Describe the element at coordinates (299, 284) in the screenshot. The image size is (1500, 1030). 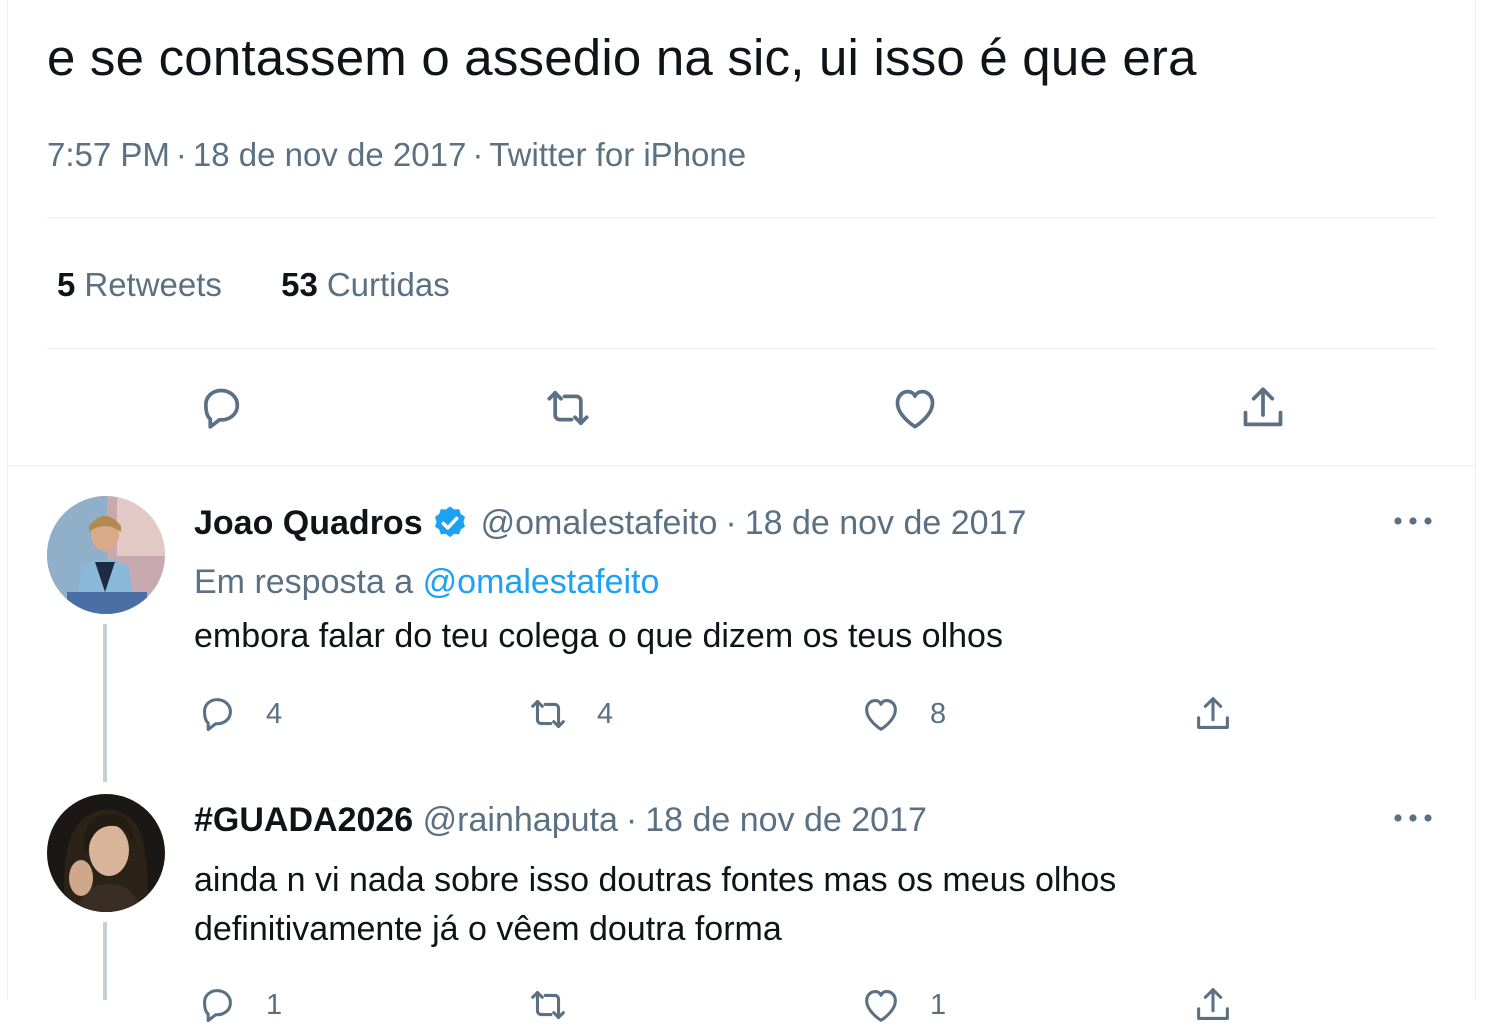
I see `likes-count: 53` at that location.